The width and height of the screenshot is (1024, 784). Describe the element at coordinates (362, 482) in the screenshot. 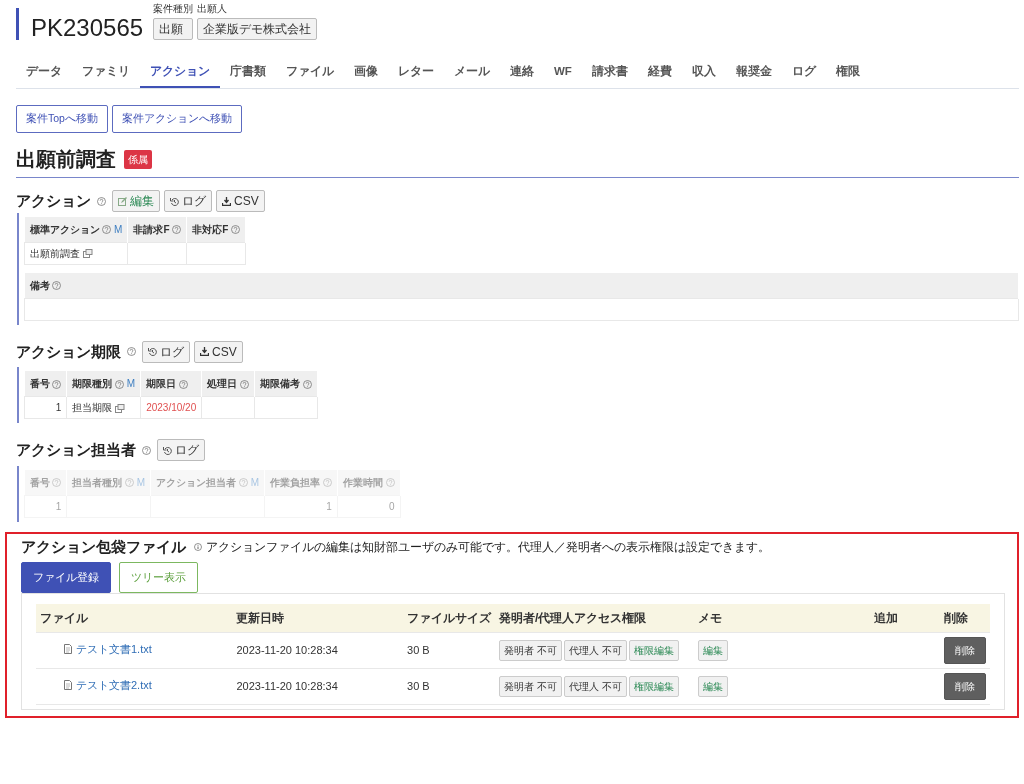

I see `header-label: 作業時間` at that location.